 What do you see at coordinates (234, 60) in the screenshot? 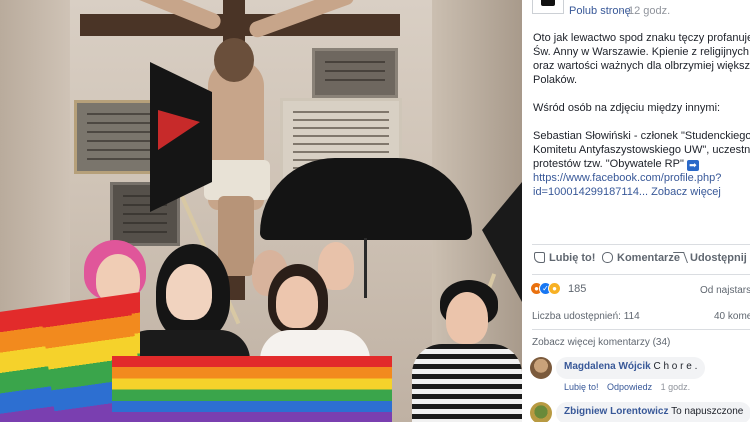
I see `crucifix-figure-head` at bounding box center [234, 60].